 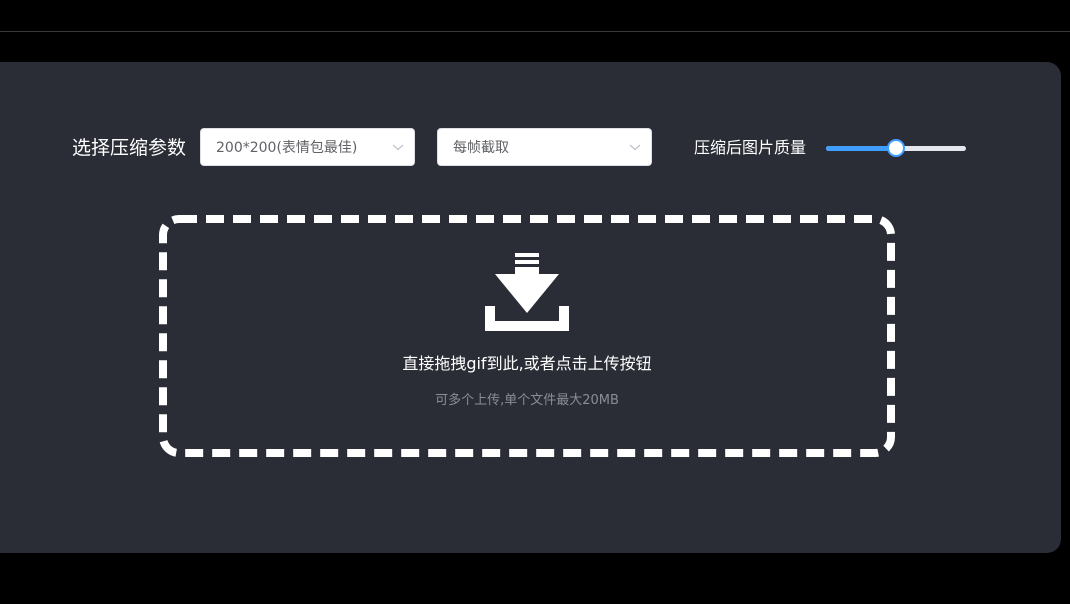 I want to click on upload-sub-text: 可多个上传,单个文件最大20MB, so click(x=527, y=400).